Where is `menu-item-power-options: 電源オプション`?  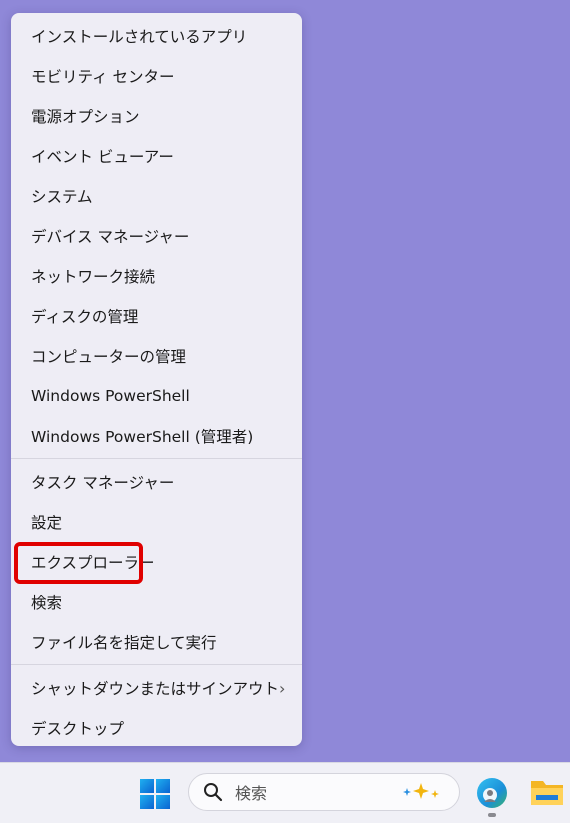
menu-item-power-options: 電源オプション is located at coordinates (156, 116).